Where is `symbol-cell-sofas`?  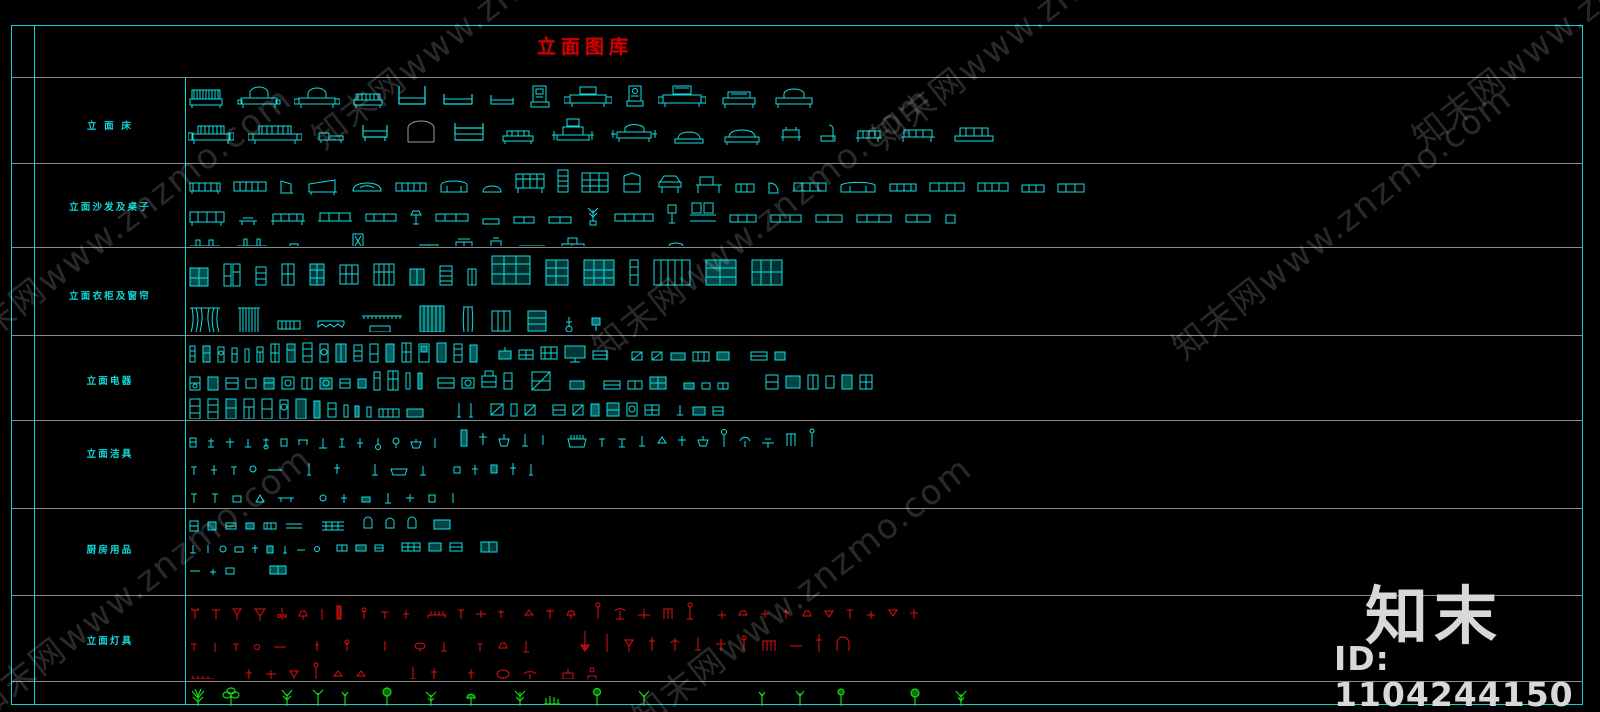 symbol-cell-sofas is located at coordinates (883, 207).